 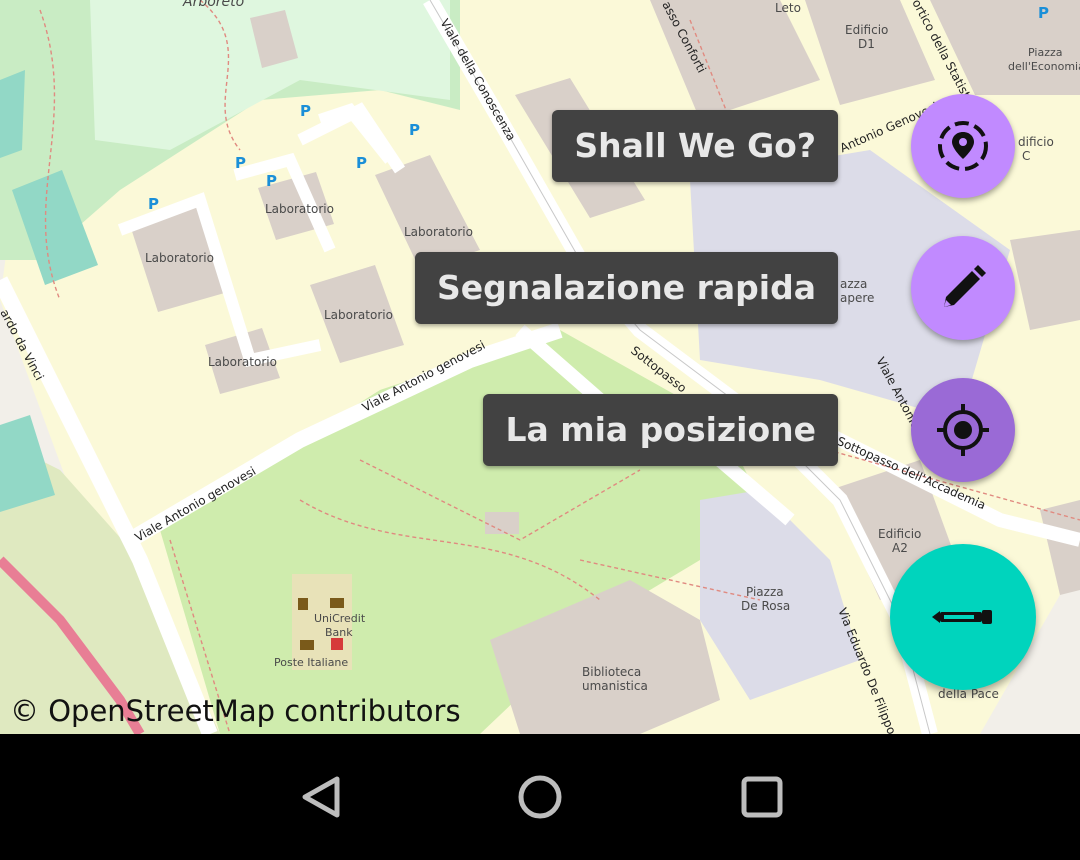 I want to click on back-button, so click(x=321, y=797).